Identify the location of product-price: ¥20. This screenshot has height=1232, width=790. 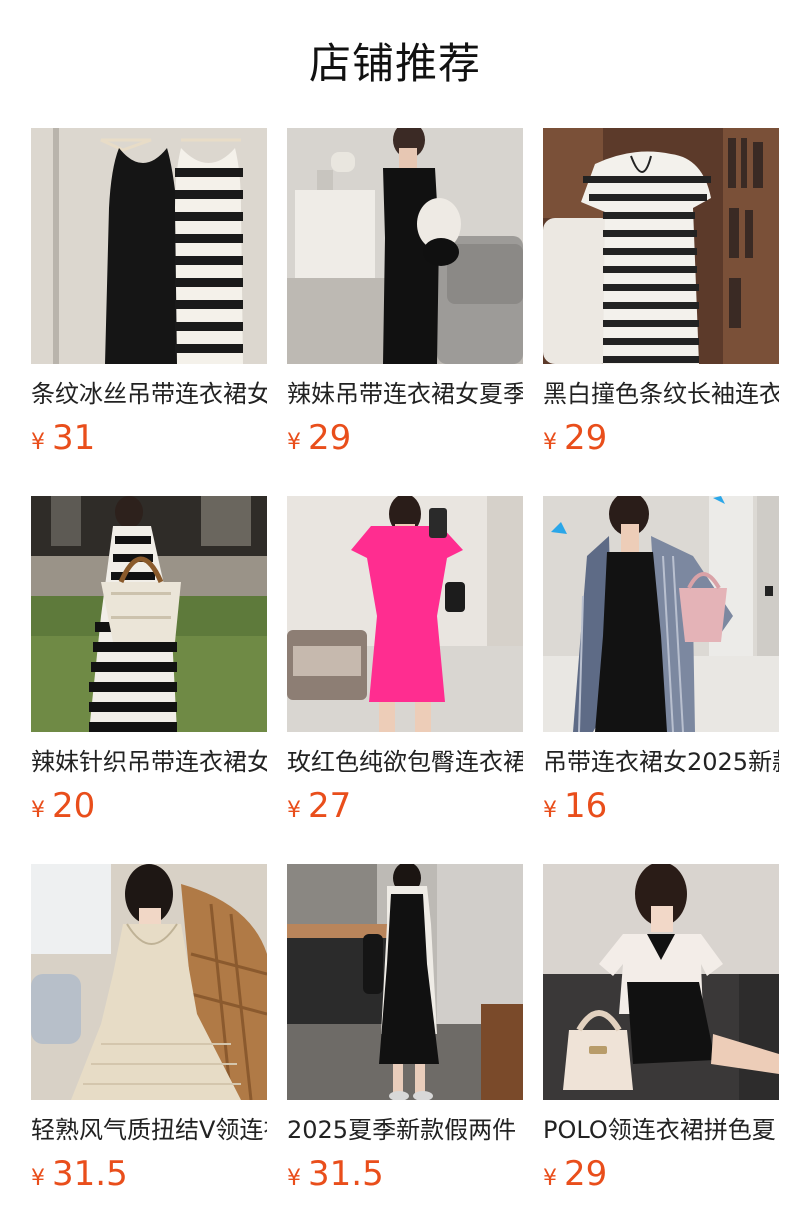
(63, 806).